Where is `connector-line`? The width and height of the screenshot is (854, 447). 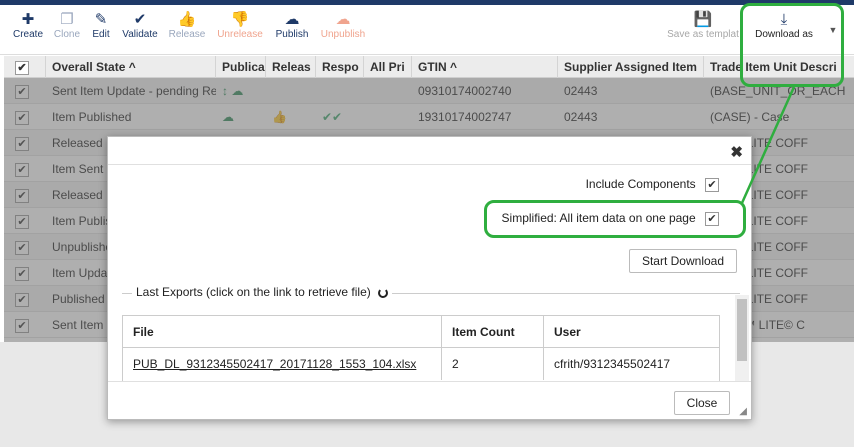 connector-line is located at coordinates (768, 145).